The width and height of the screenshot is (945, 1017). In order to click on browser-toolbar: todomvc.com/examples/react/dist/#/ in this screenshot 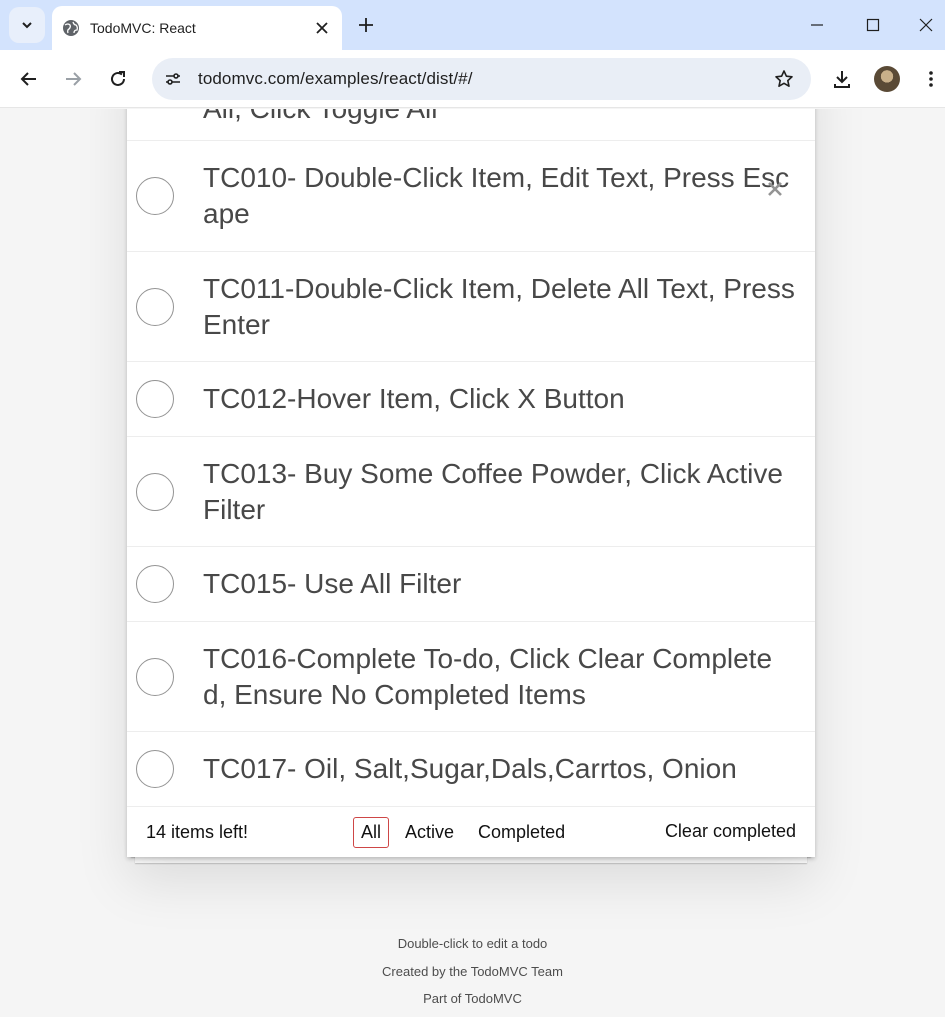, I will do `click(472, 79)`.